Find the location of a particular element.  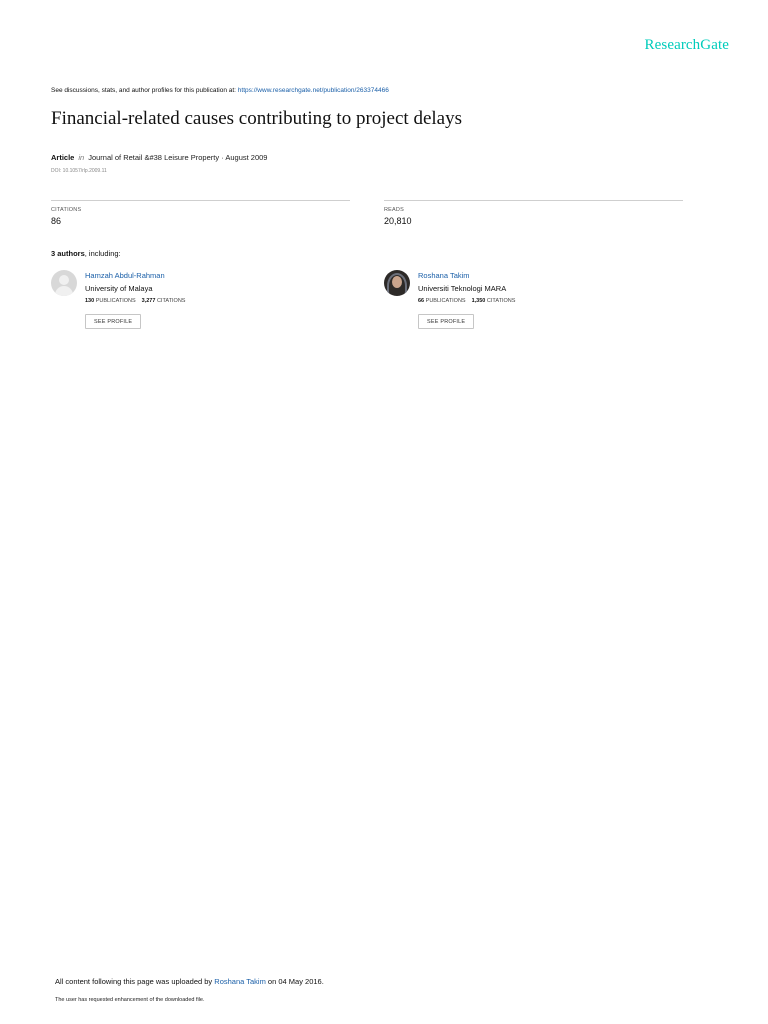

author-name-link: Hamzah Abdul-Rahman is located at coordinates (125, 275).